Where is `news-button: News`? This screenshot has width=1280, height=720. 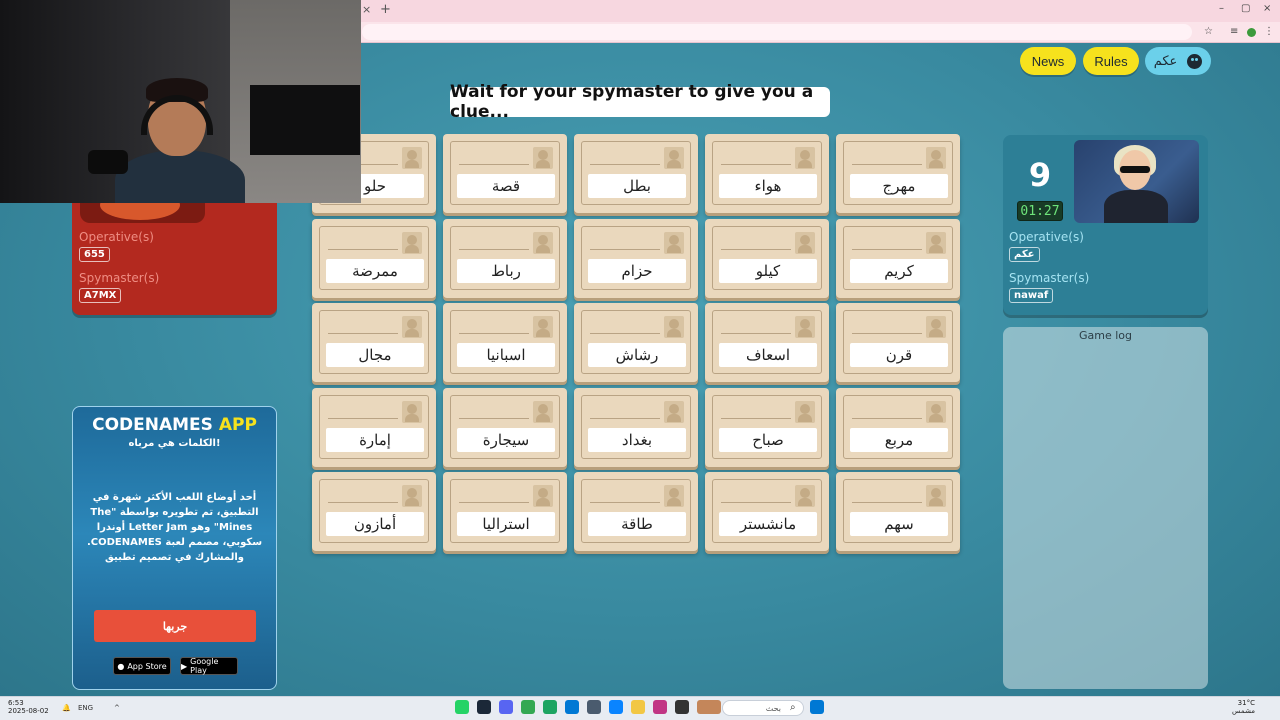
news-button: News is located at coordinates (1048, 61).